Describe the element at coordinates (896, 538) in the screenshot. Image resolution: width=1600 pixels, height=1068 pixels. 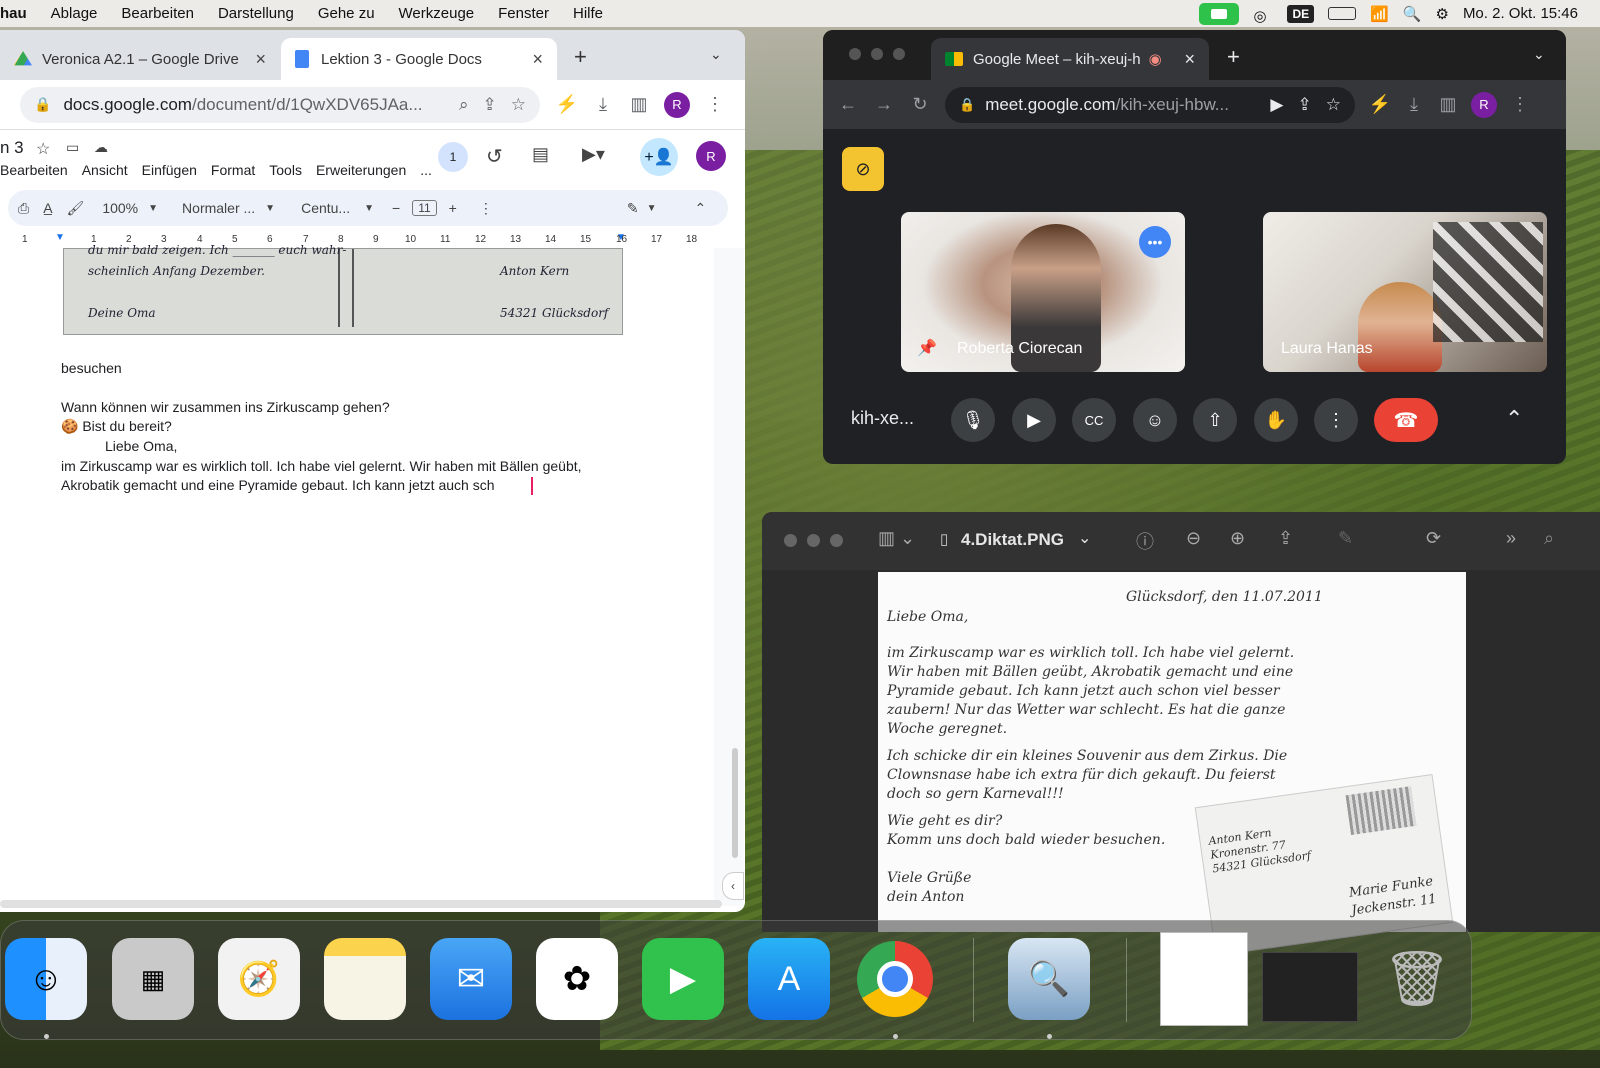
I see `sidebar-toggle-icon: ▥ ⌄` at that location.